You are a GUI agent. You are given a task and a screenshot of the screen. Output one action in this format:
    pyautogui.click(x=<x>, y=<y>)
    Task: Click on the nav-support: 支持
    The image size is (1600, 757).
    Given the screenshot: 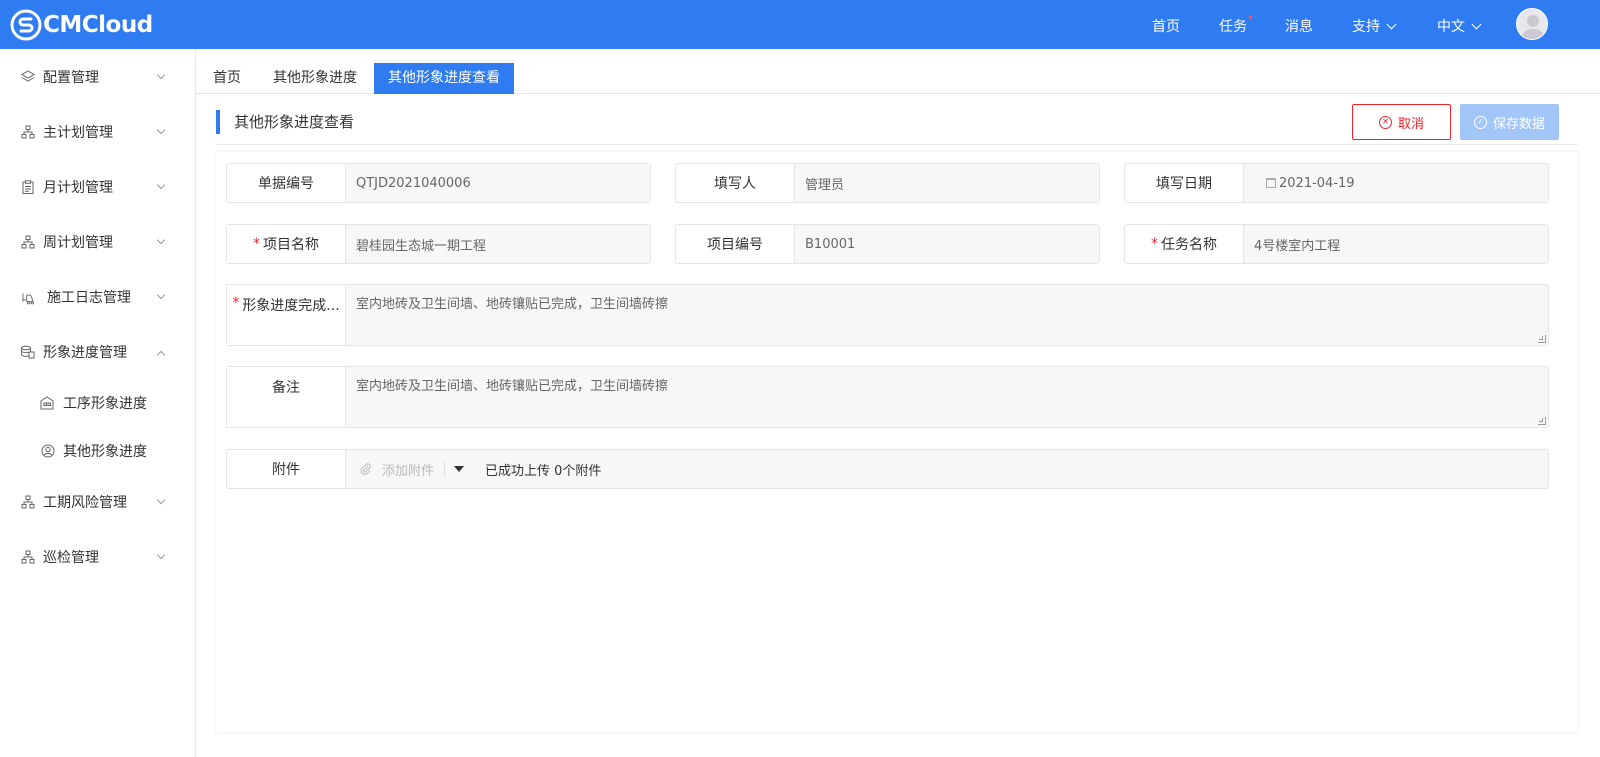 What is the action you would take?
    pyautogui.click(x=1374, y=26)
    